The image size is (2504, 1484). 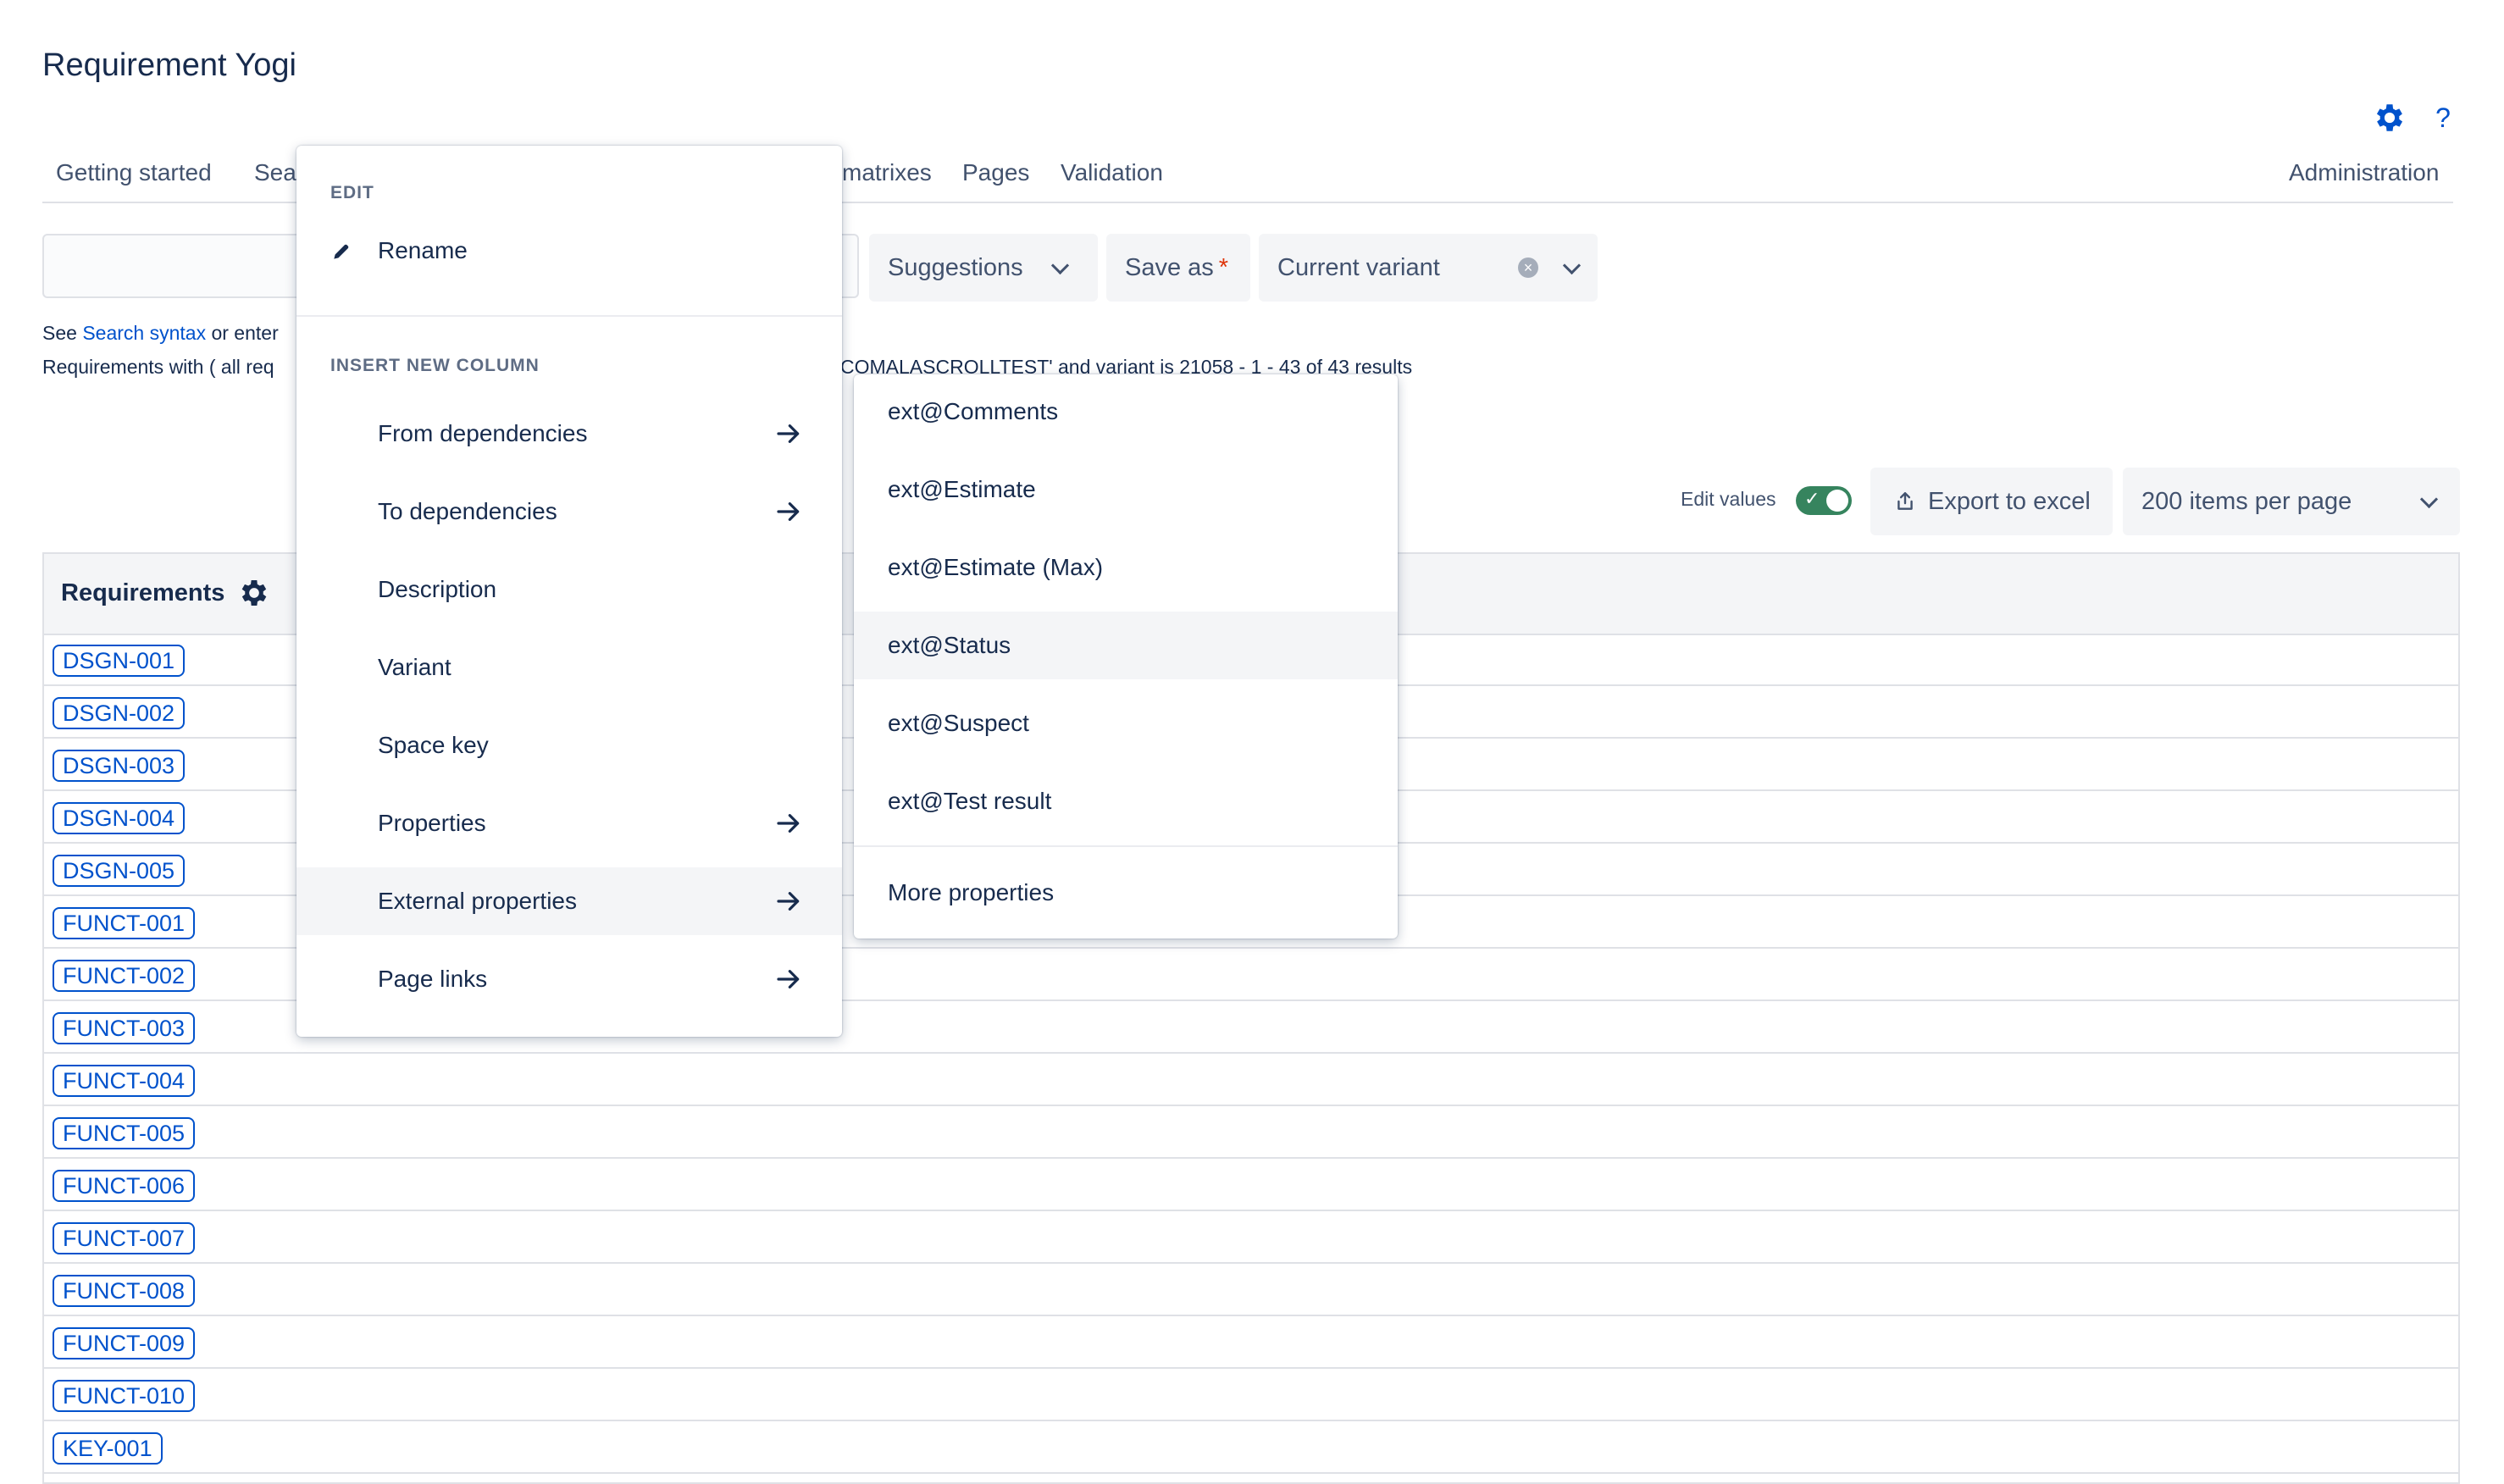 What do you see at coordinates (2443, 118) in the screenshot?
I see `help-icon: ?` at bounding box center [2443, 118].